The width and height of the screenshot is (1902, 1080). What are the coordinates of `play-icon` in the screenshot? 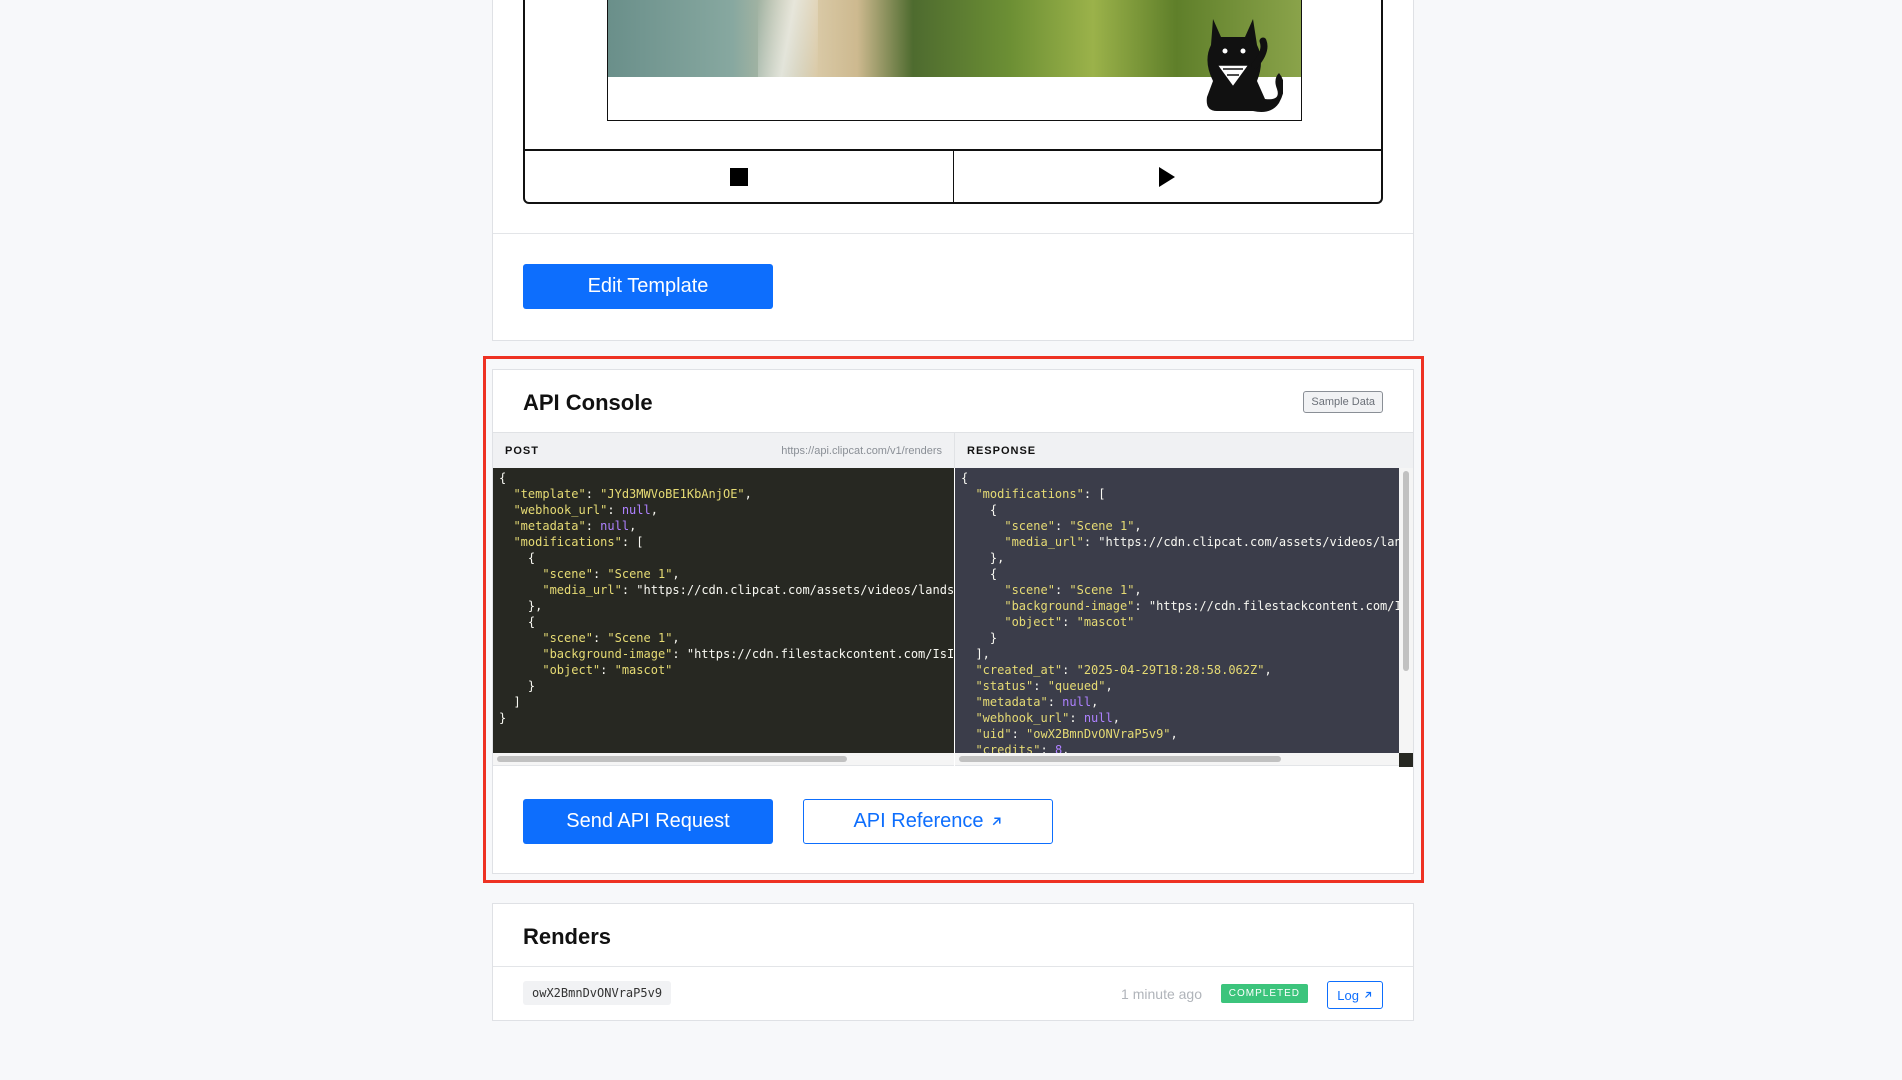 It's located at (1167, 176).